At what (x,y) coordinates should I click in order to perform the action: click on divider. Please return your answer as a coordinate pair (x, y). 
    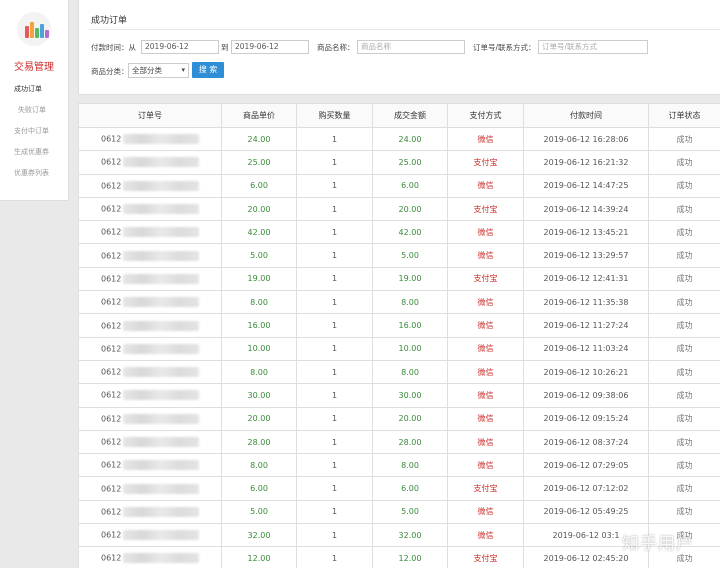
    Looking at the image, I should click on (404, 29).